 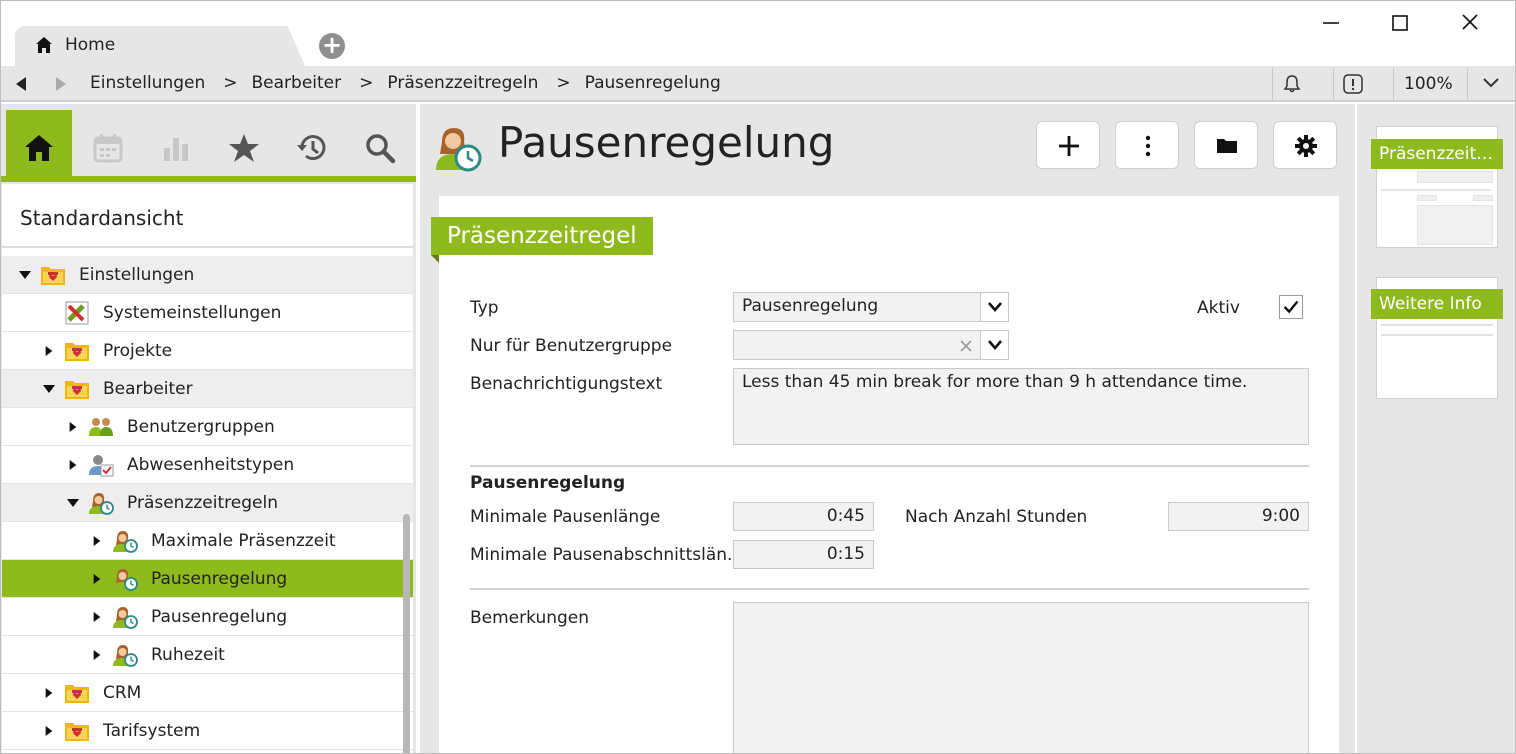 I want to click on sidebar-tab-calendar, so click(x=108, y=143).